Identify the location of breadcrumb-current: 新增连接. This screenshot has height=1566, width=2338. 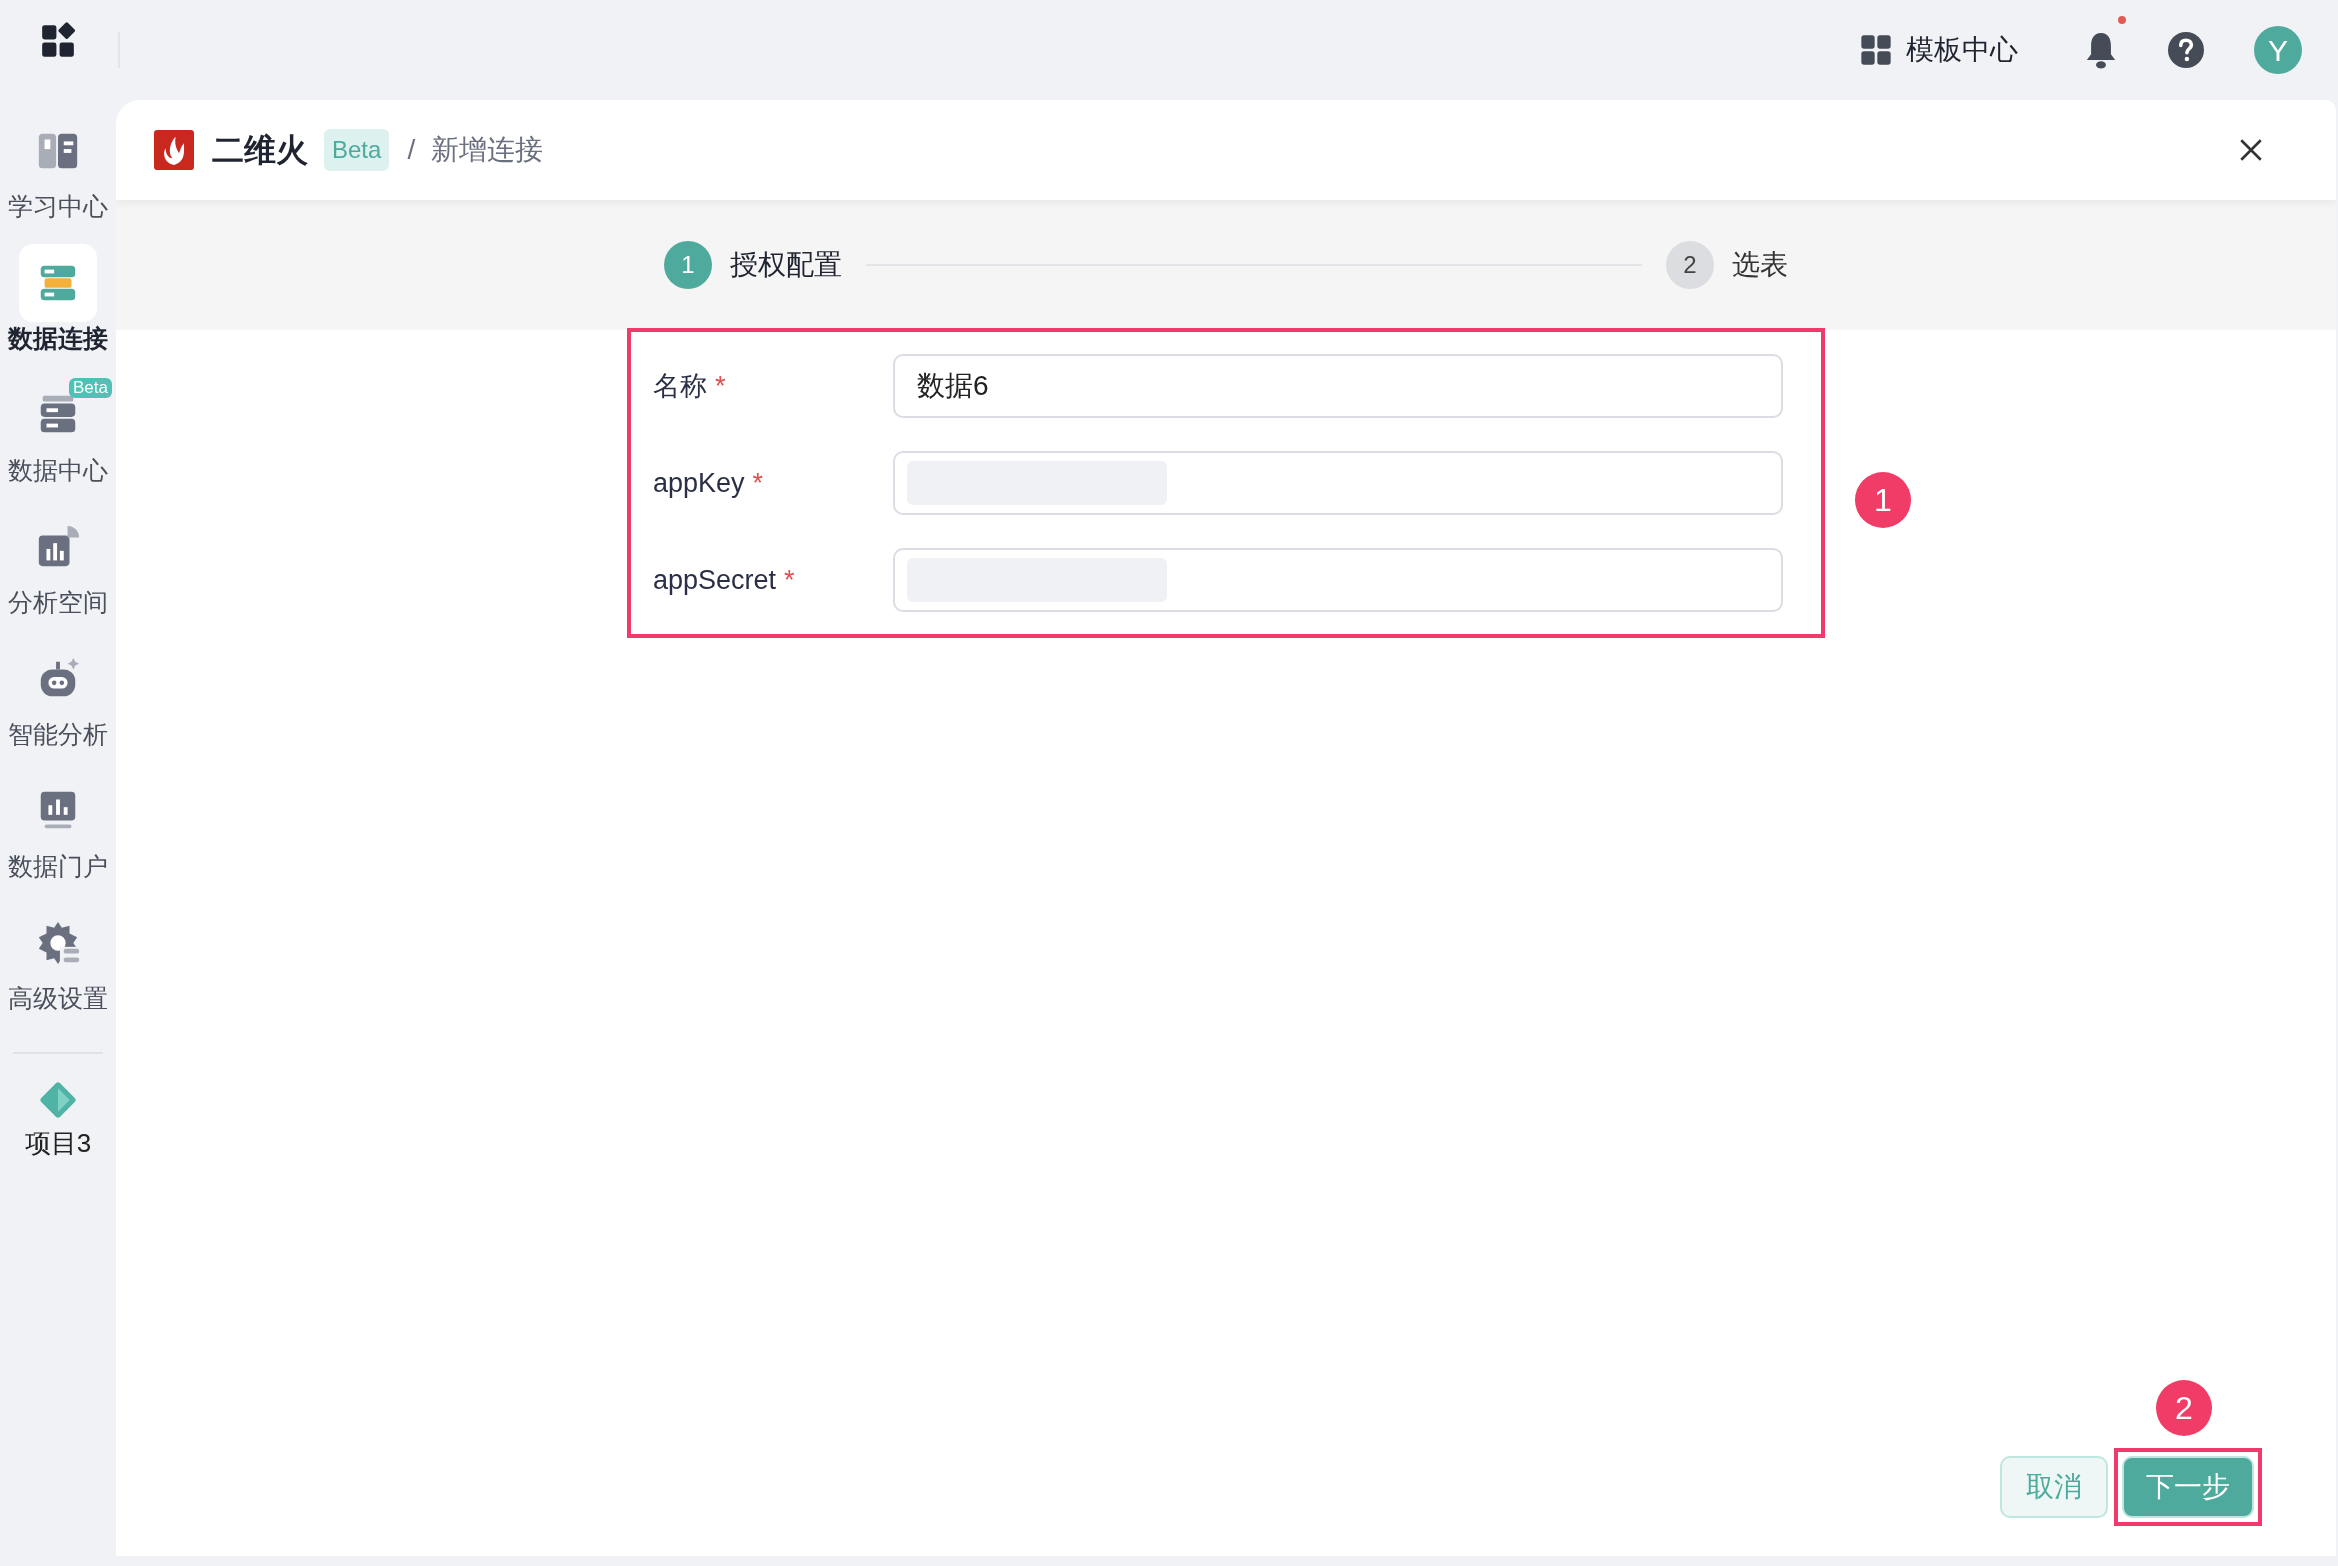
(487, 150).